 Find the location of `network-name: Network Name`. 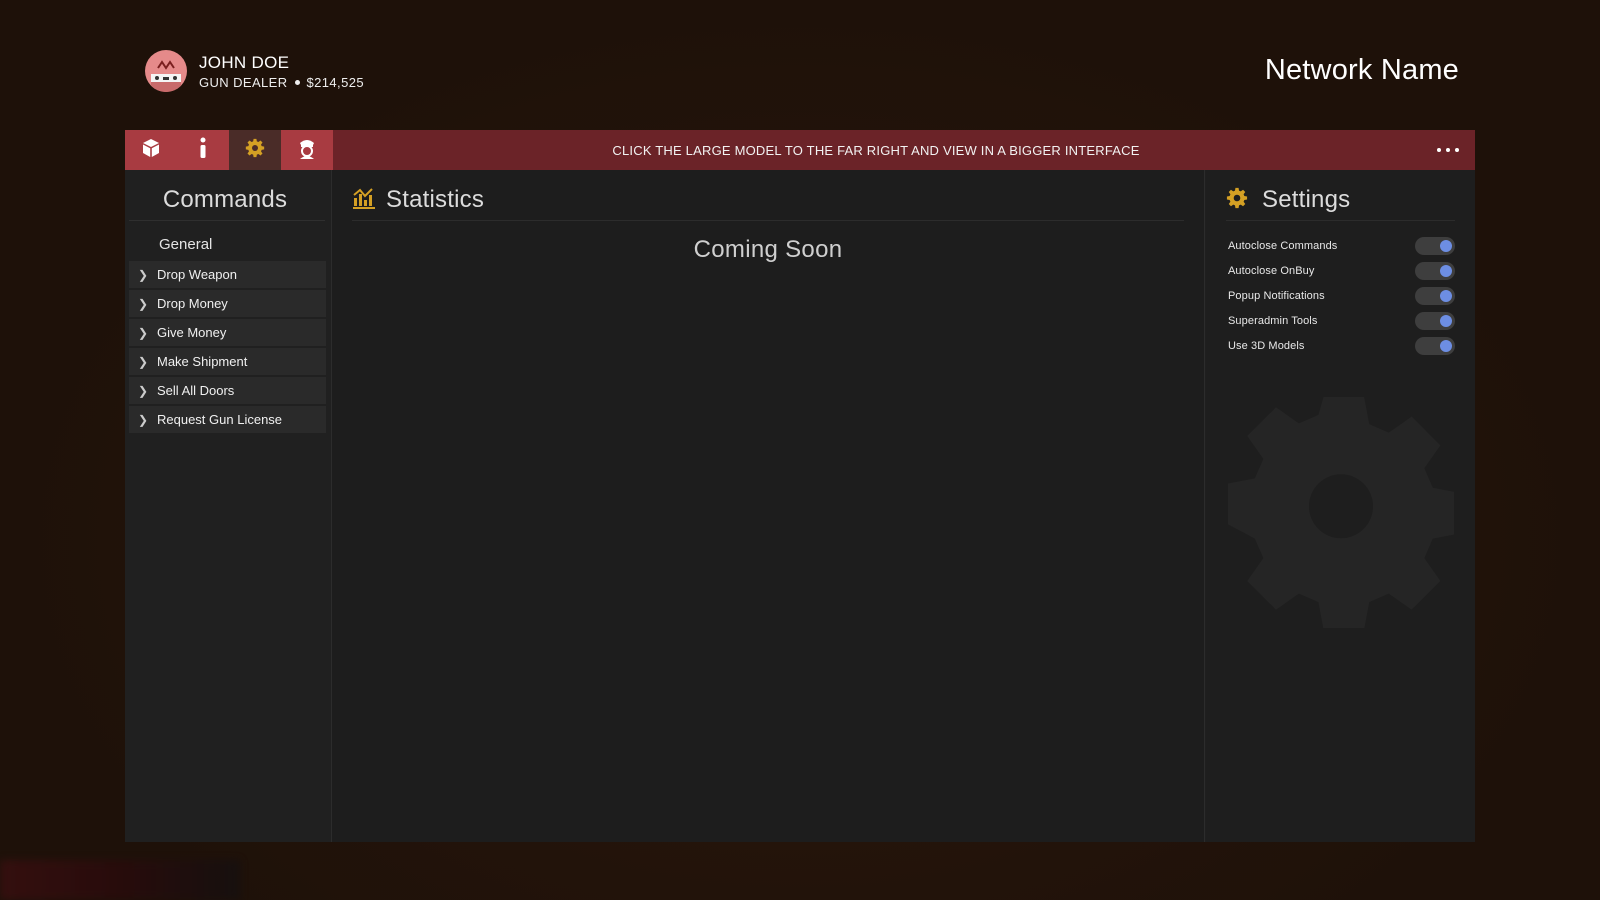

network-name: Network Name is located at coordinates (1361, 70).